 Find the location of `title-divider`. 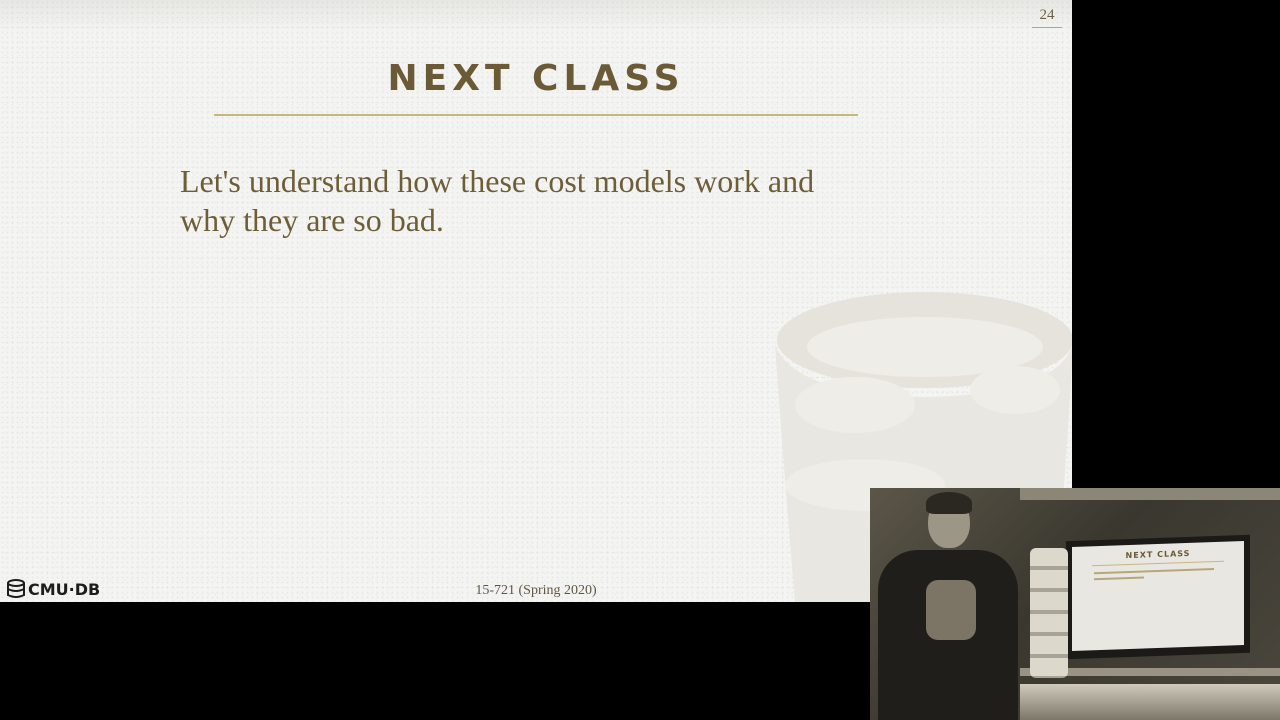

title-divider is located at coordinates (536, 115).